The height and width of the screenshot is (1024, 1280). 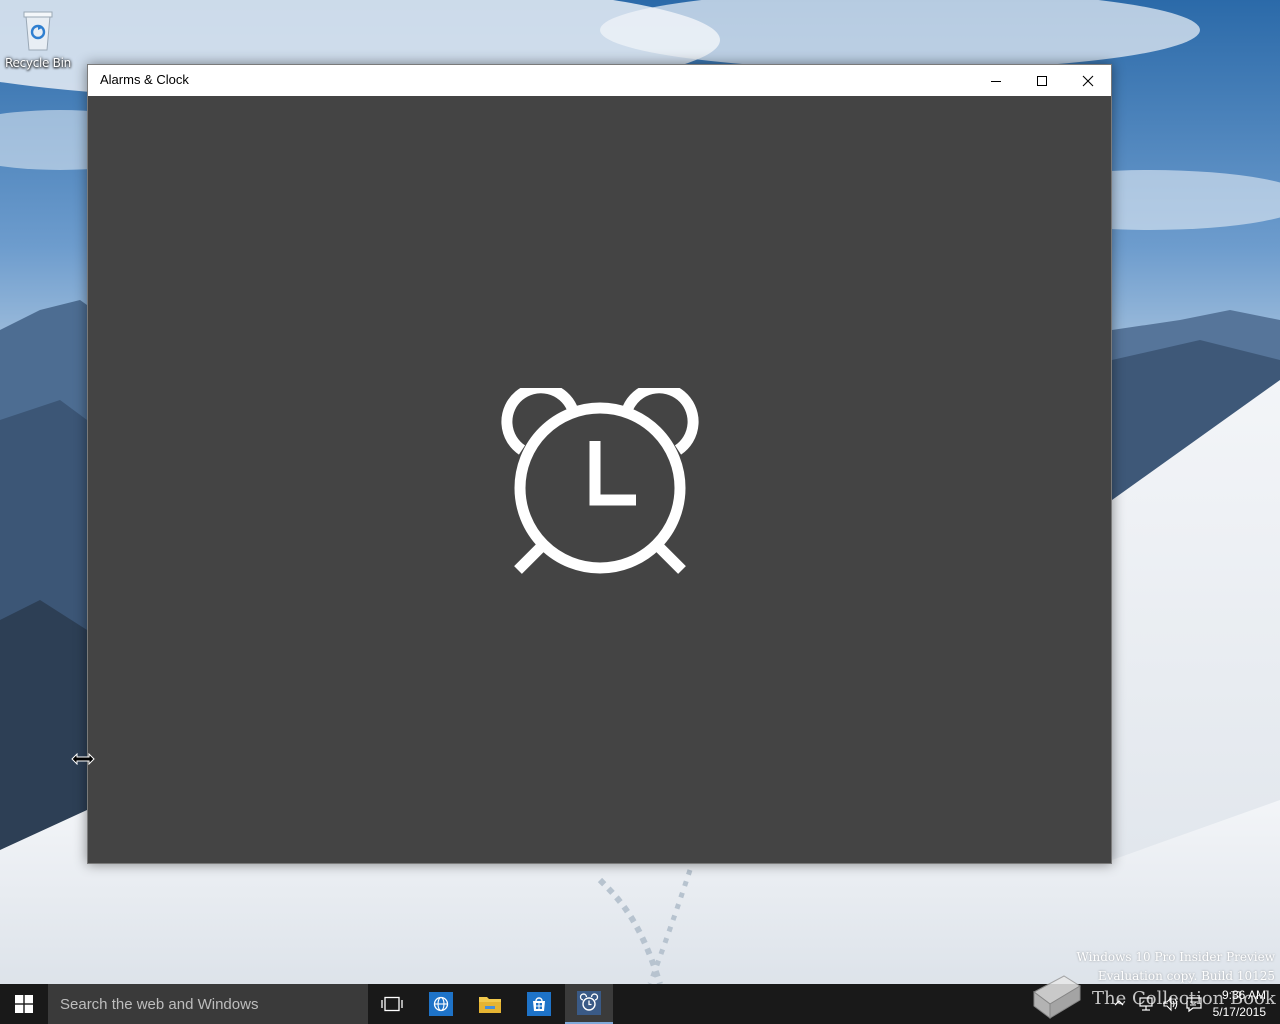 What do you see at coordinates (38, 31) in the screenshot?
I see `recycle-bin-icon` at bounding box center [38, 31].